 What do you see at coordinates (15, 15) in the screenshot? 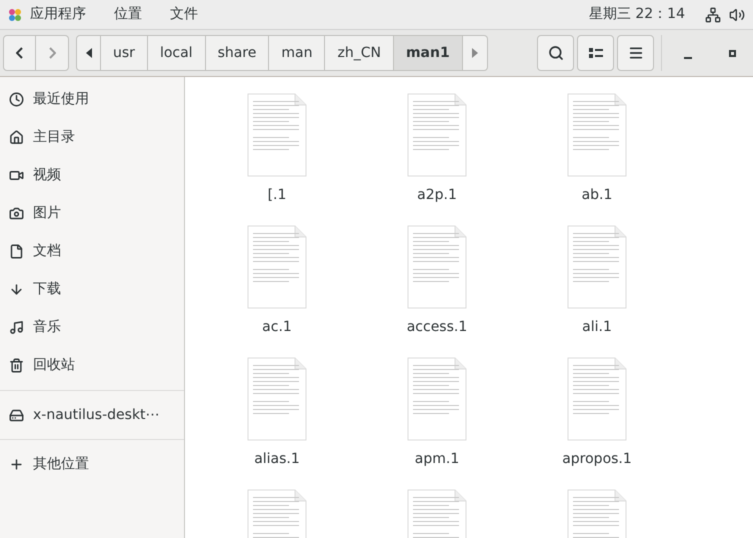
I see `app-logo-icon` at bounding box center [15, 15].